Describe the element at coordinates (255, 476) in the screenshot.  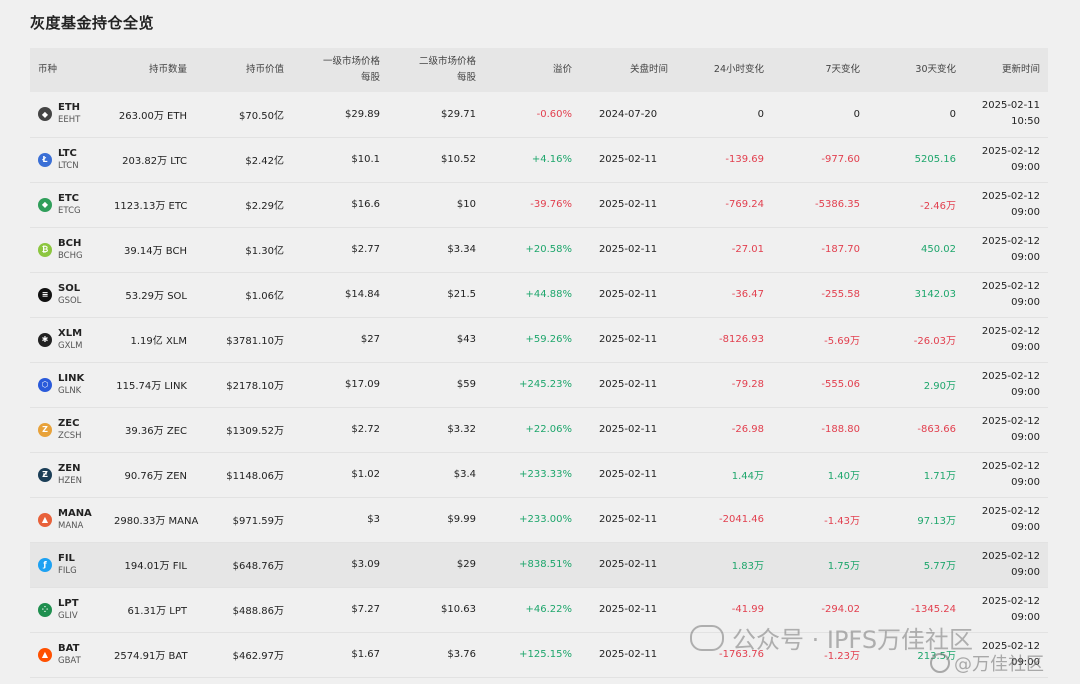
I see `value-cell: $1148.06万` at that location.